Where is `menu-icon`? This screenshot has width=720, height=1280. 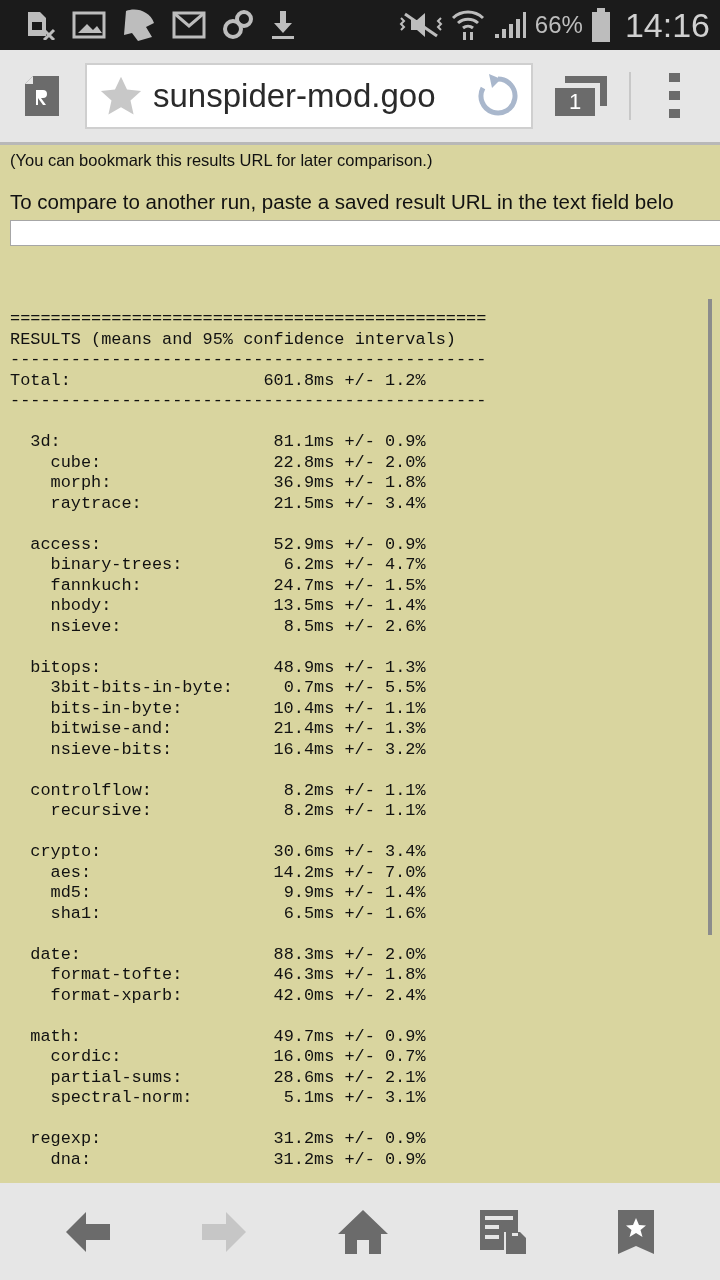
menu-icon is located at coordinates (675, 96).